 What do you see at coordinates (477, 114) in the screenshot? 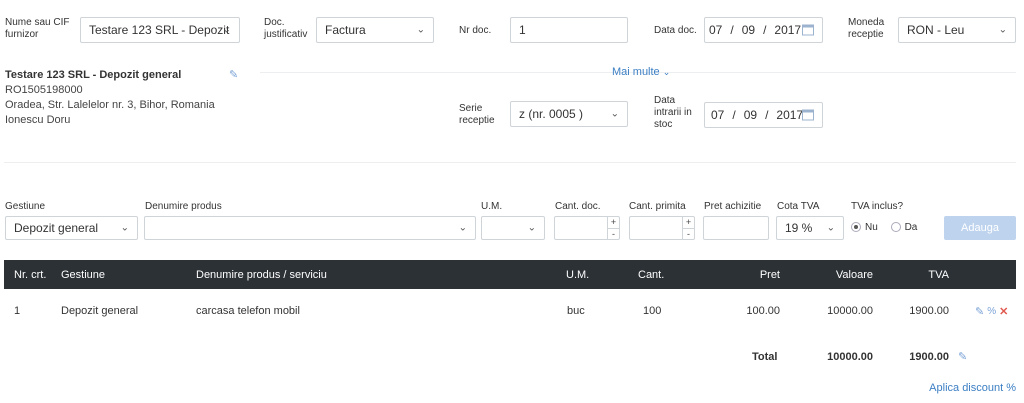
I see `serie-label: Serie receptie` at bounding box center [477, 114].